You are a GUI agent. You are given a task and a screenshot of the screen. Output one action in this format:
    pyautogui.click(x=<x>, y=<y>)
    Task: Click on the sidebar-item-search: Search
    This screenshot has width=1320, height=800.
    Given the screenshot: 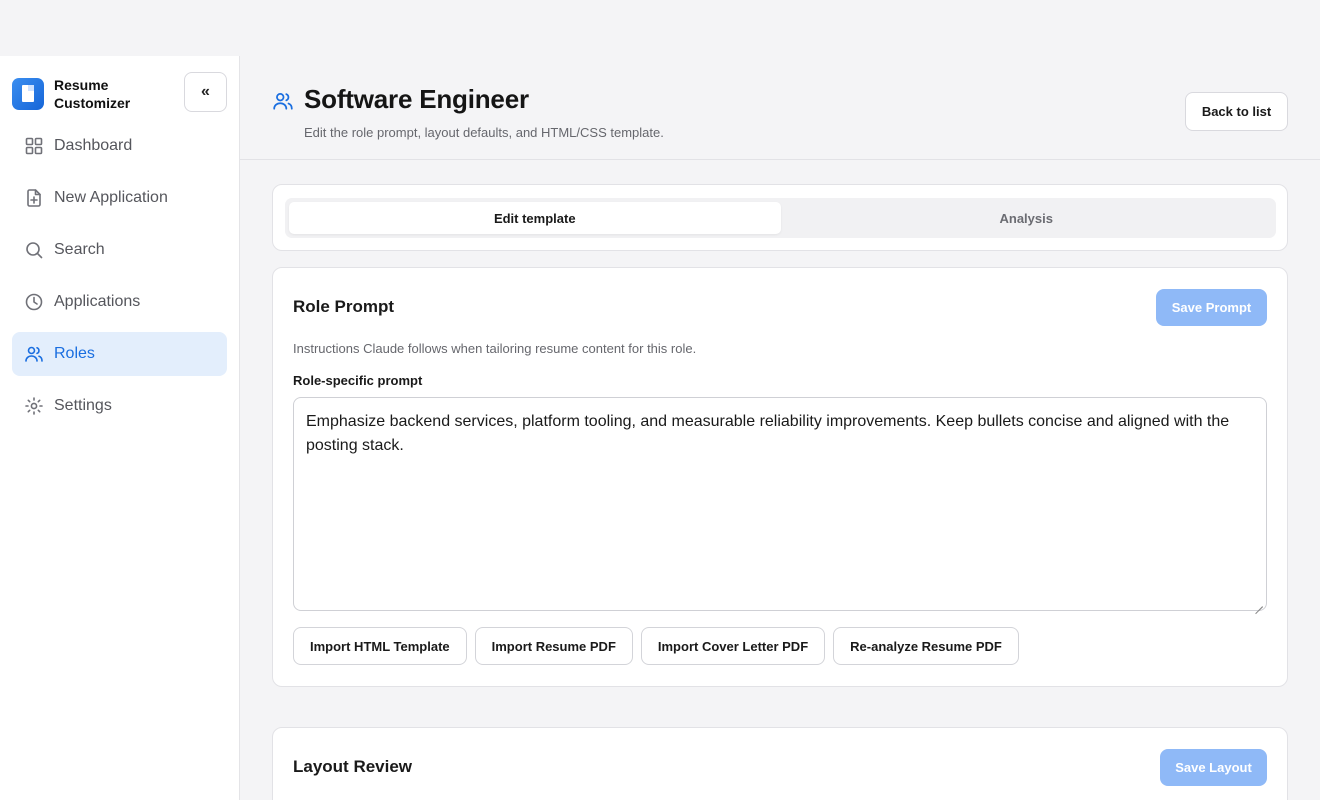 What is the action you would take?
    pyautogui.click(x=119, y=250)
    